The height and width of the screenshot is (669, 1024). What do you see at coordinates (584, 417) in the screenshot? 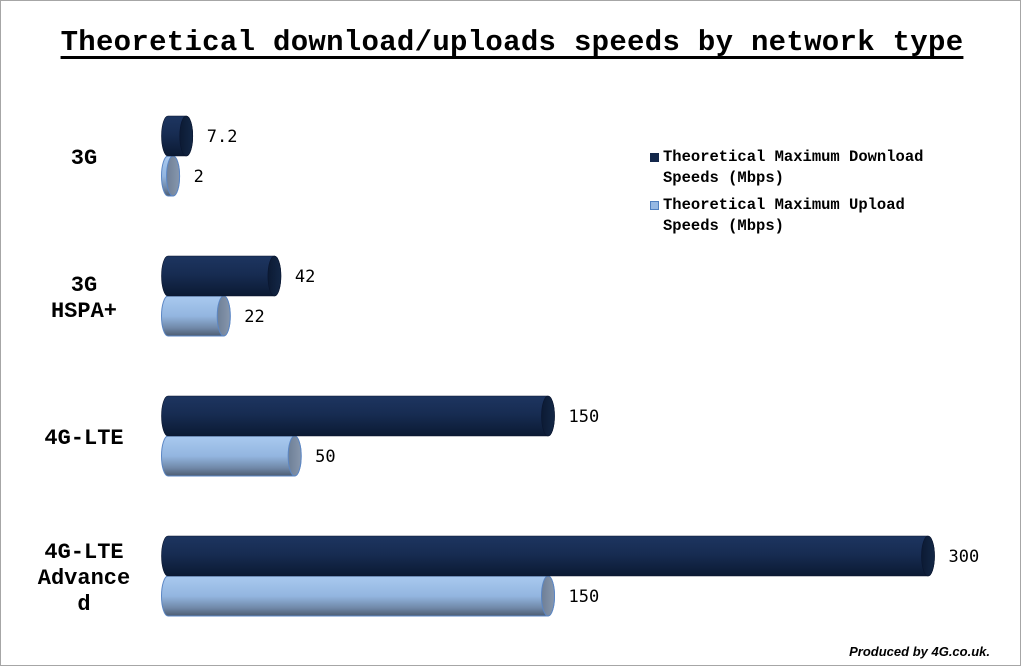
I see `value-label-download-4g-lte: 150` at bounding box center [584, 417].